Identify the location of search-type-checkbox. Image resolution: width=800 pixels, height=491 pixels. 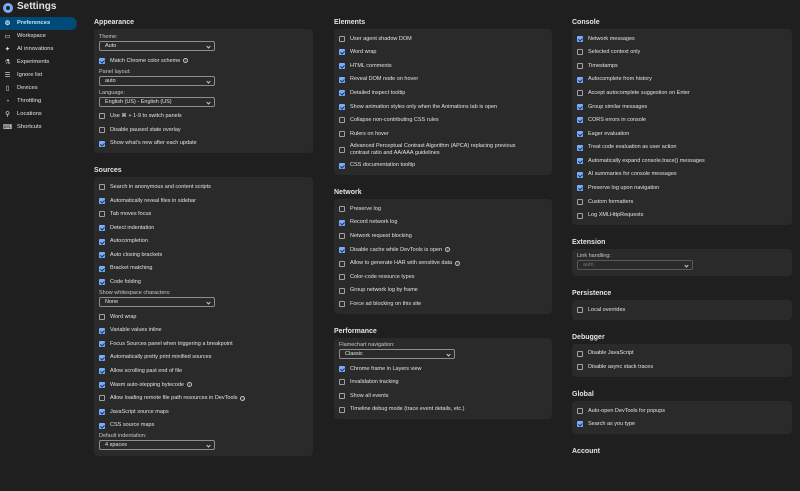
(580, 424).